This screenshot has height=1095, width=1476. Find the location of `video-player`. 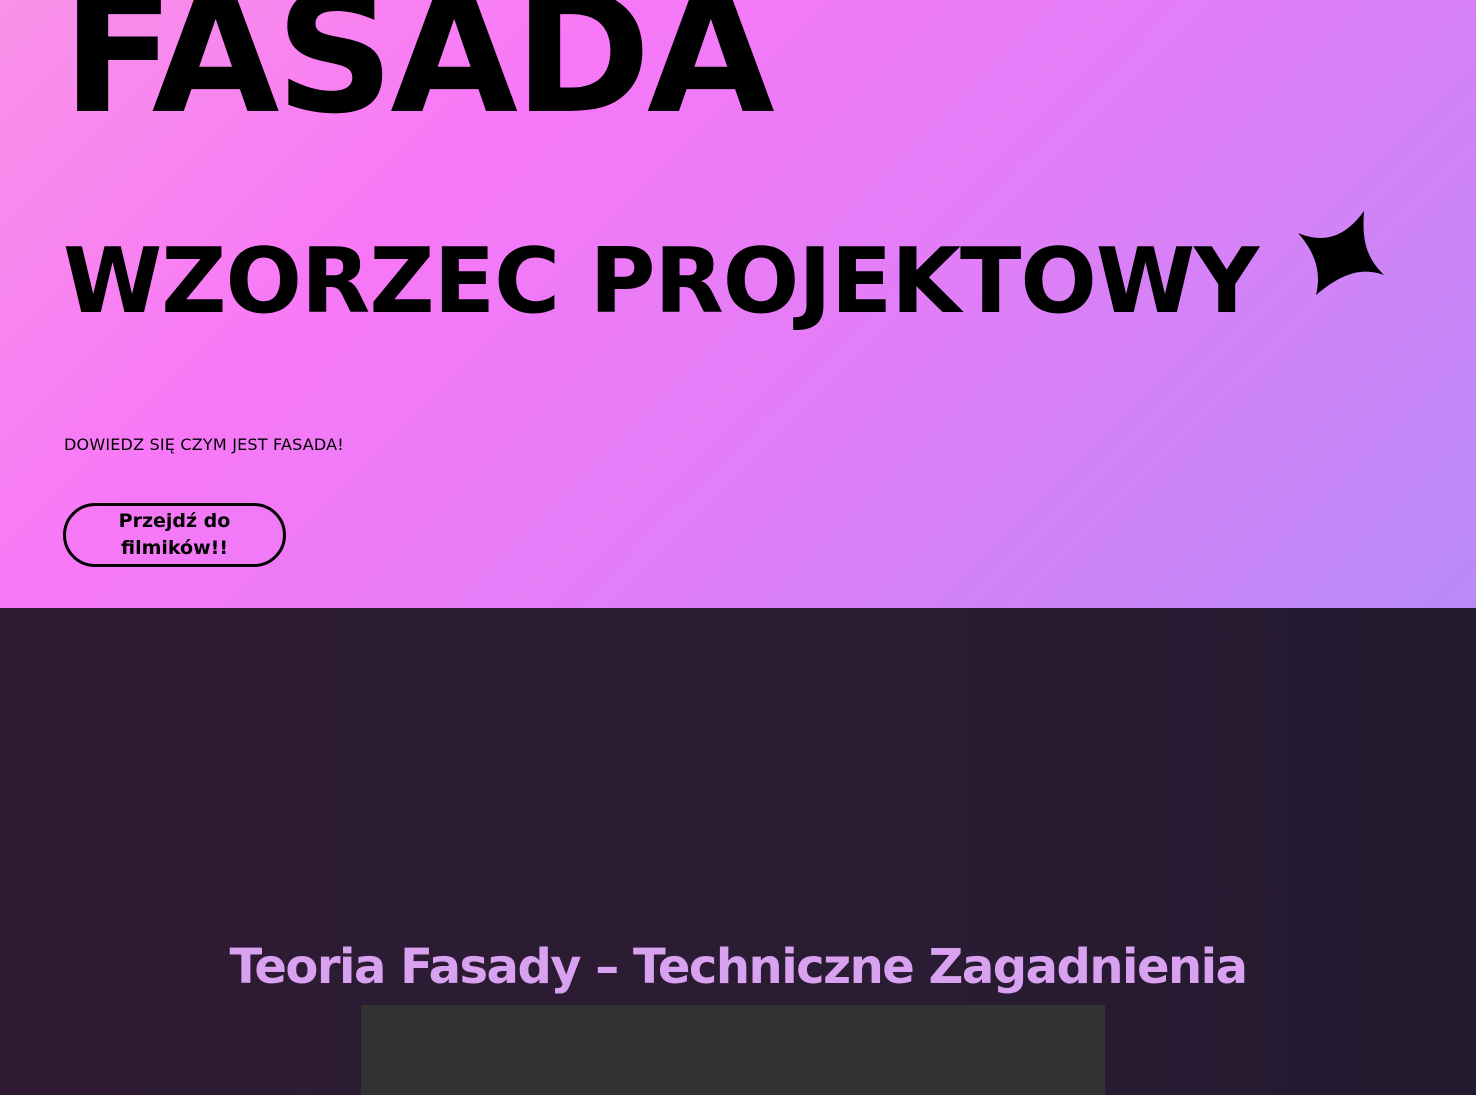

video-player is located at coordinates (733, 1050).